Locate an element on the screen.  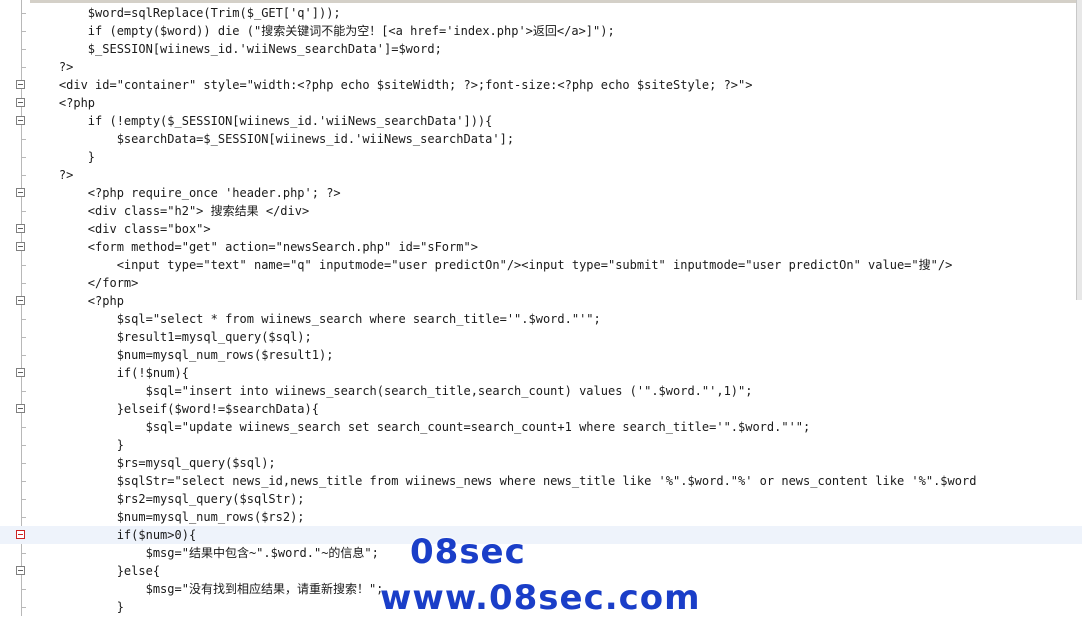
code-text: $num=mysql_num_rows($result1); is located at coordinates (182, 355).